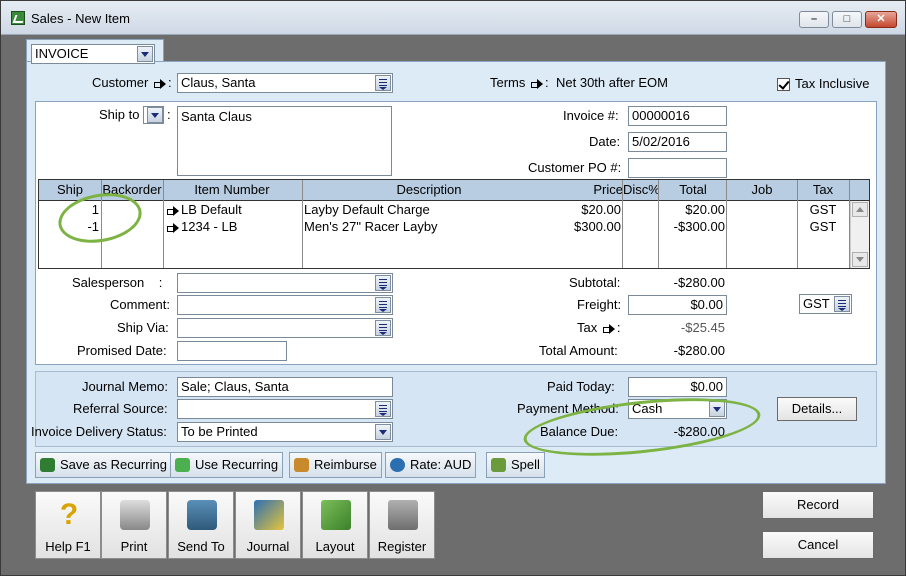 The image size is (906, 576). What do you see at coordinates (367, 209) in the screenshot?
I see `row-description: Layby Default Charge` at bounding box center [367, 209].